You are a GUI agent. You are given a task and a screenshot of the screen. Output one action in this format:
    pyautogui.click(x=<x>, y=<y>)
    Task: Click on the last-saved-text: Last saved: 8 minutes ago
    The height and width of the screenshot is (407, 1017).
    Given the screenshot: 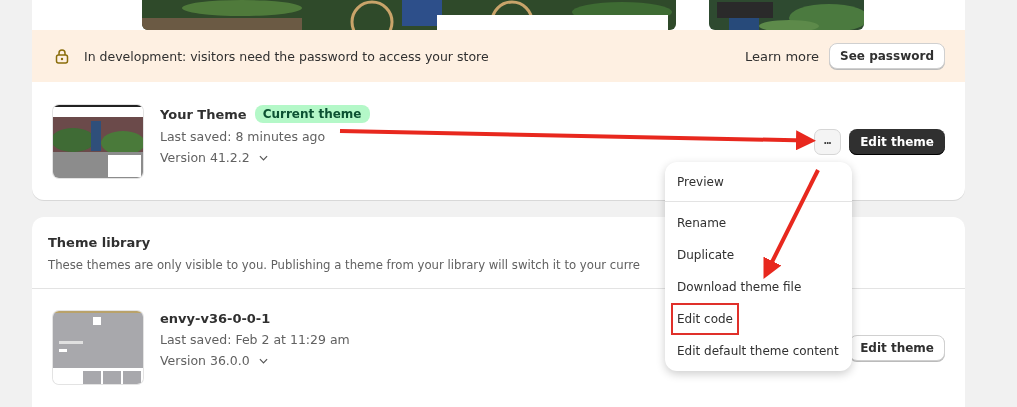 What is the action you would take?
    pyautogui.click(x=243, y=136)
    